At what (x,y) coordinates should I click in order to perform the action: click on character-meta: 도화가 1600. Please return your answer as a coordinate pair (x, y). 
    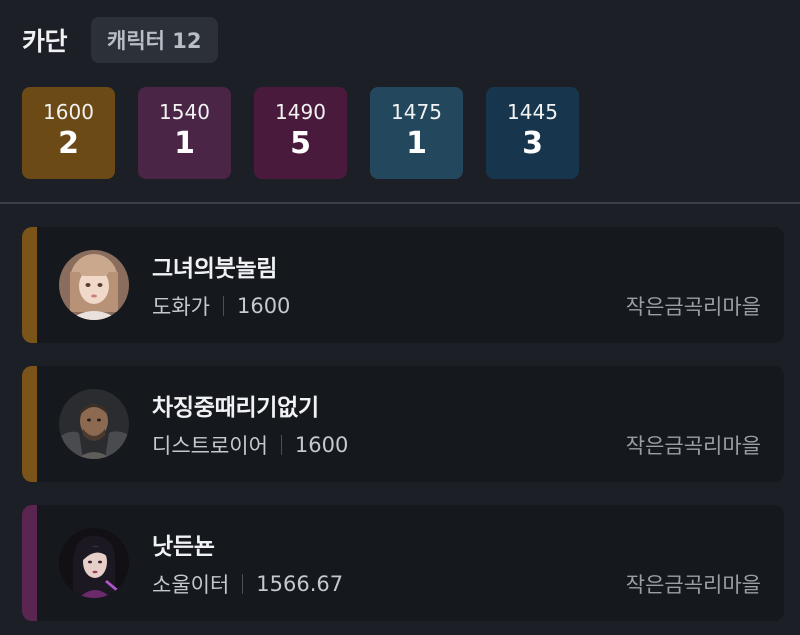
    Looking at the image, I should click on (221, 306).